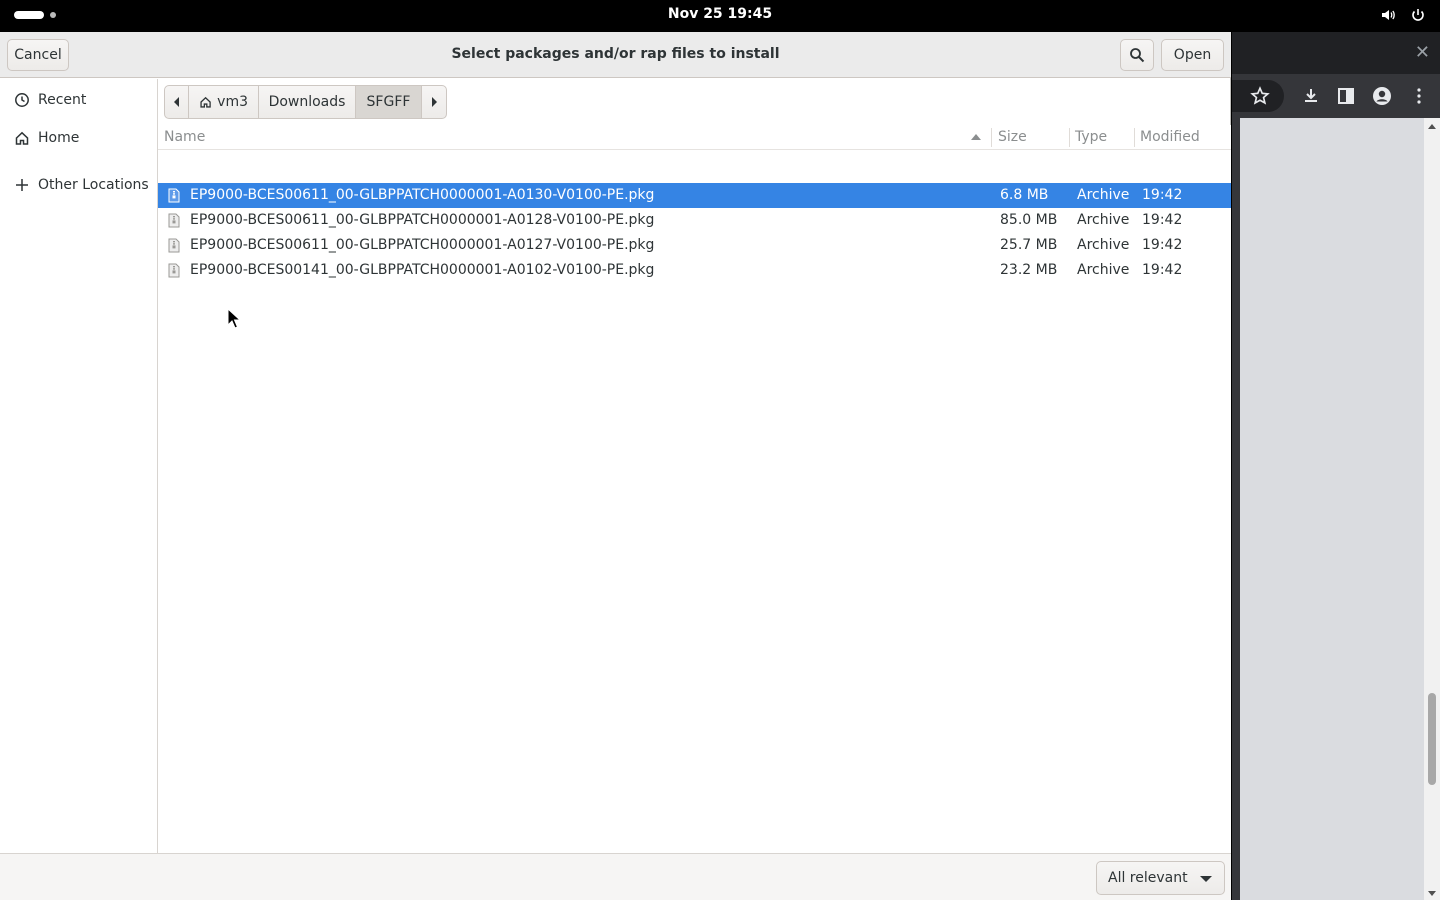 This screenshot has width=1440, height=900. I want to click on places-sidebar: Recent Home Other Locations, so click(79, 466).